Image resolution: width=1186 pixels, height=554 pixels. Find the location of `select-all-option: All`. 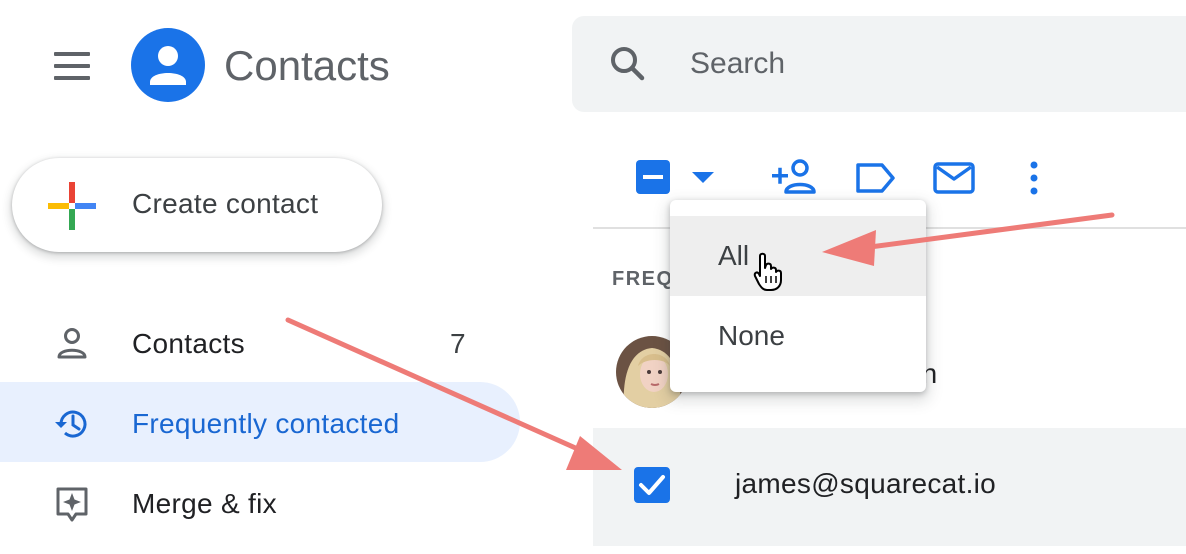

select-all-option: All is located at coordinates (798, 256).